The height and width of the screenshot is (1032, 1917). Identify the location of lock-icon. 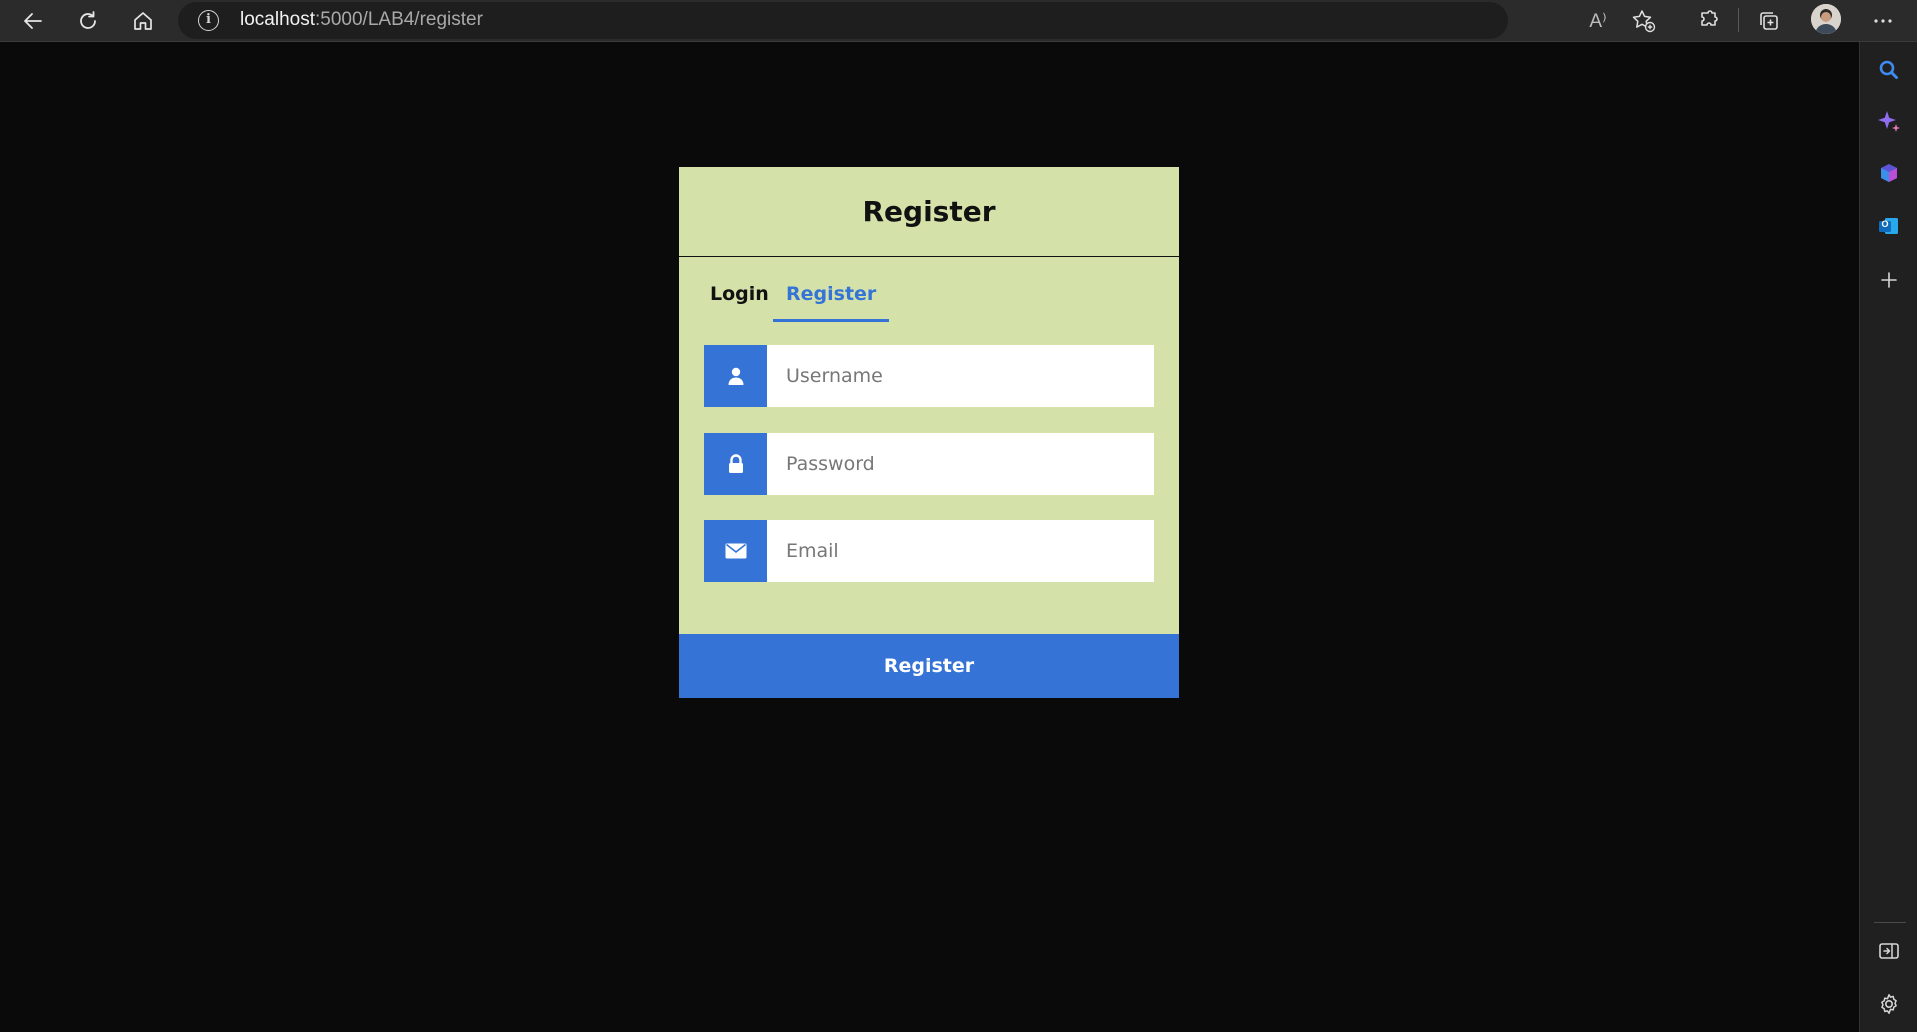
(735, 464).